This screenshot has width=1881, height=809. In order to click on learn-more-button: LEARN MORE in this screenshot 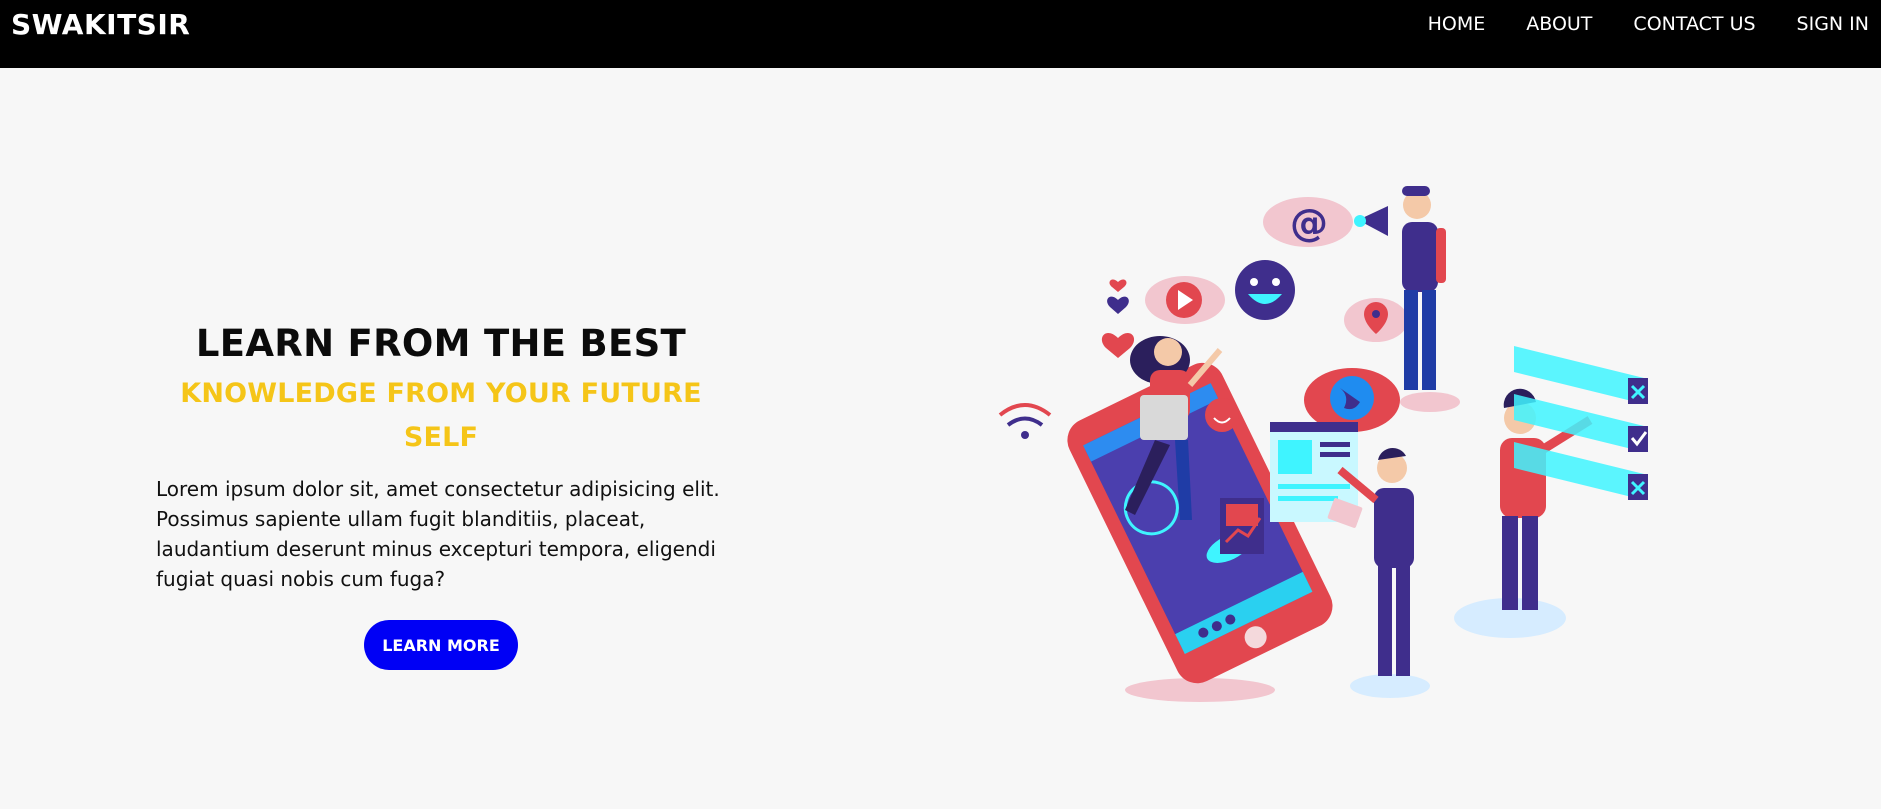, I will do `click(441, 645)`.